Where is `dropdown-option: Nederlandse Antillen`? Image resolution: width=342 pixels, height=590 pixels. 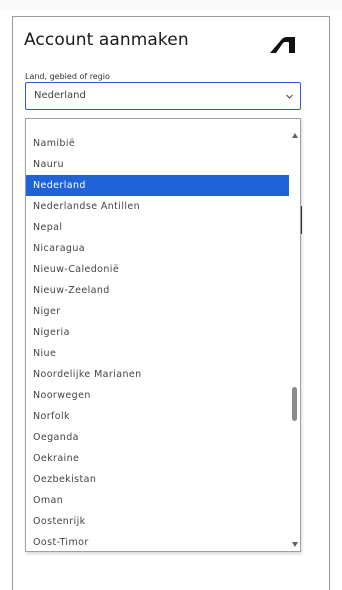
dropdown-option: Nederlandse Antillen is located at coordinates (158, 206).